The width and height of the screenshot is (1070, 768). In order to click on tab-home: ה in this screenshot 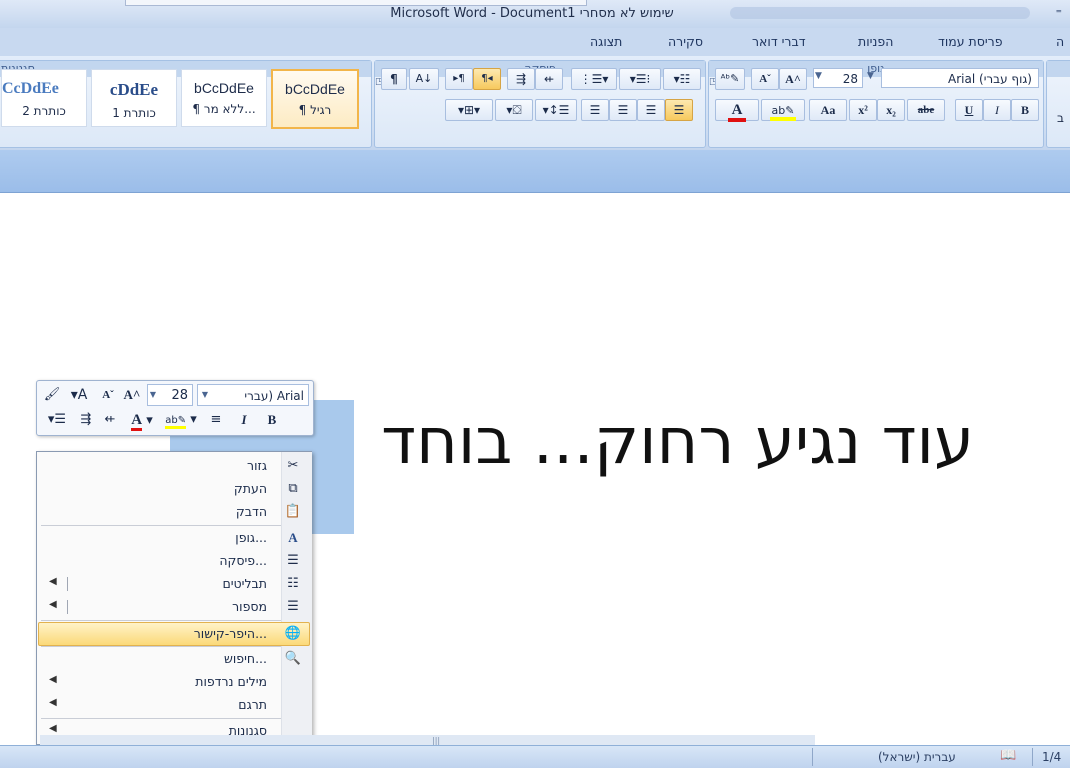, I will do `click(1060, 41)`.